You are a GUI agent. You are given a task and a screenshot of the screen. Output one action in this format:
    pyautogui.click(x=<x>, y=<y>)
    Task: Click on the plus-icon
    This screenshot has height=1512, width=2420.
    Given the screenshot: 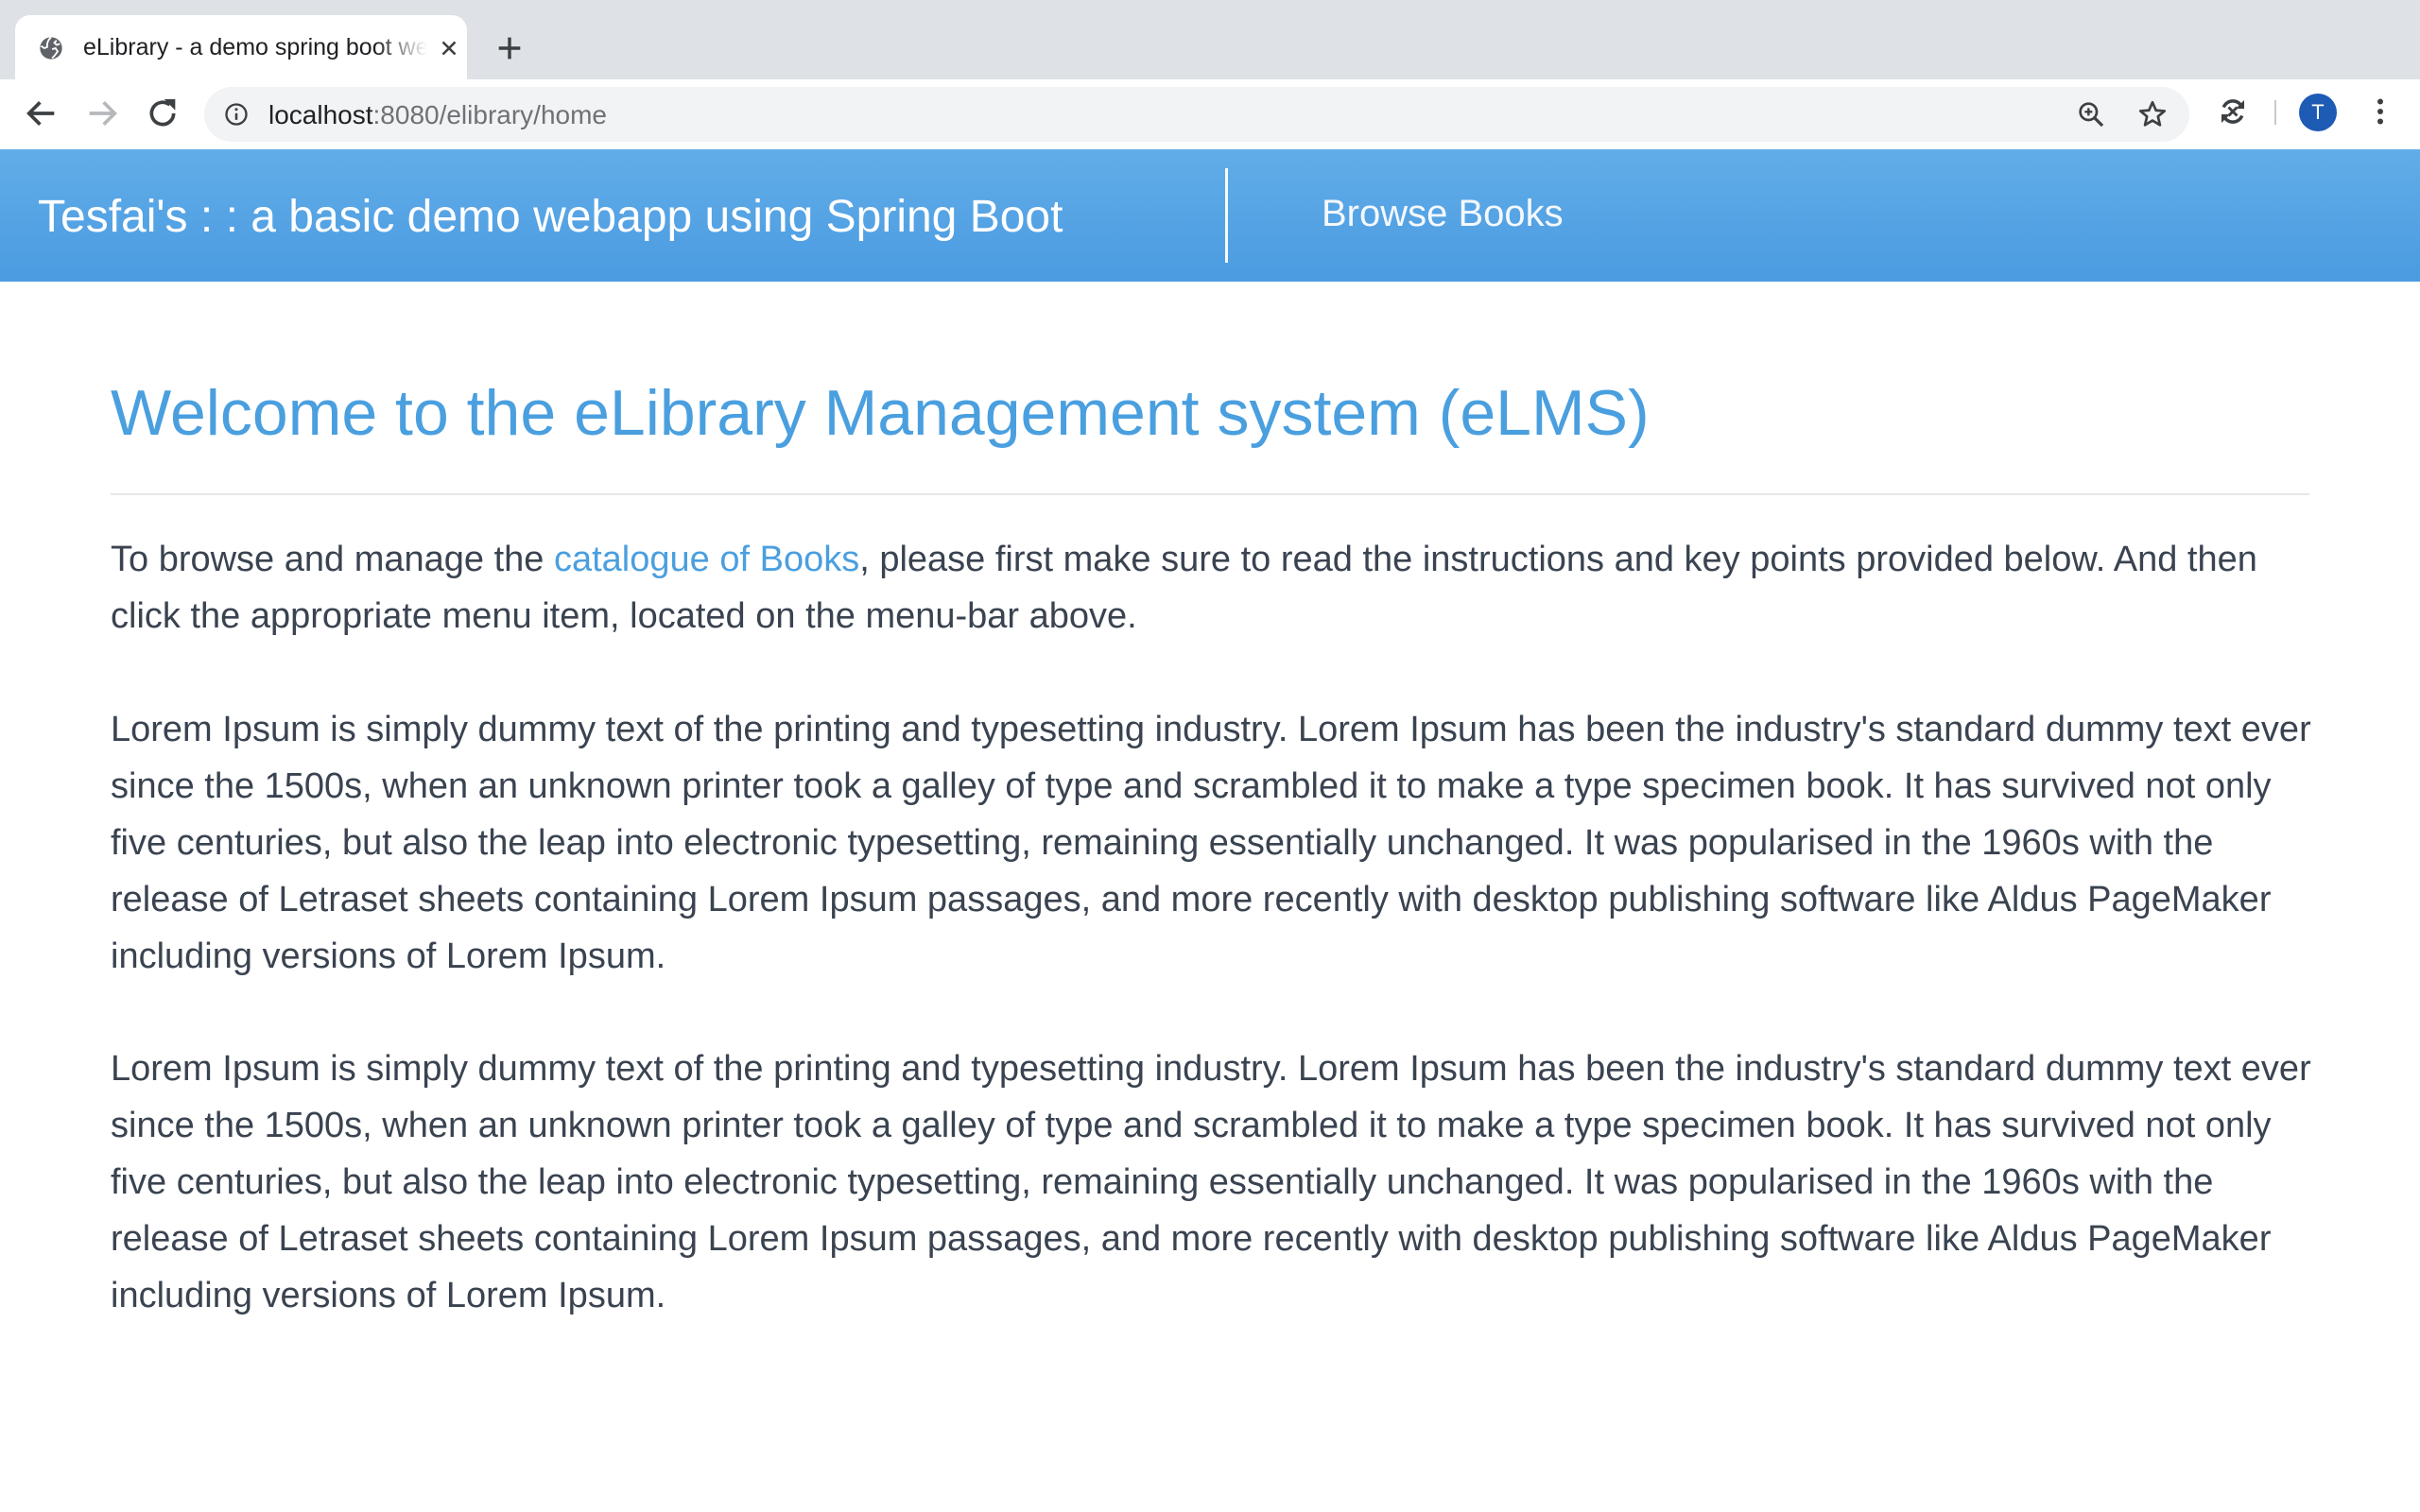 What is the action you would take?
    pyautogui.click(x=509, y=48)
    